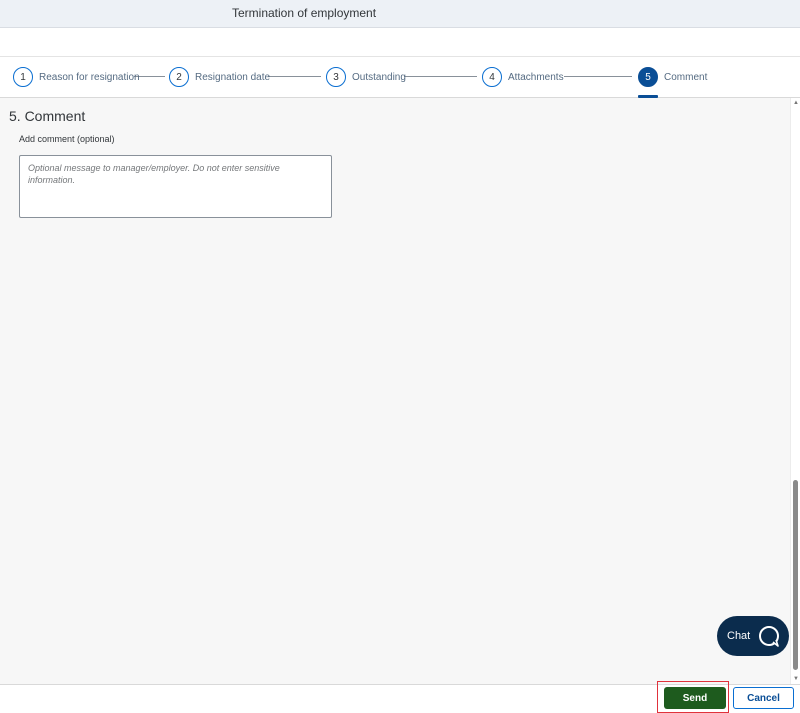  Describe the element at coordinates (492, 77) in the screenshot. I see `step-number: 4` at that location.